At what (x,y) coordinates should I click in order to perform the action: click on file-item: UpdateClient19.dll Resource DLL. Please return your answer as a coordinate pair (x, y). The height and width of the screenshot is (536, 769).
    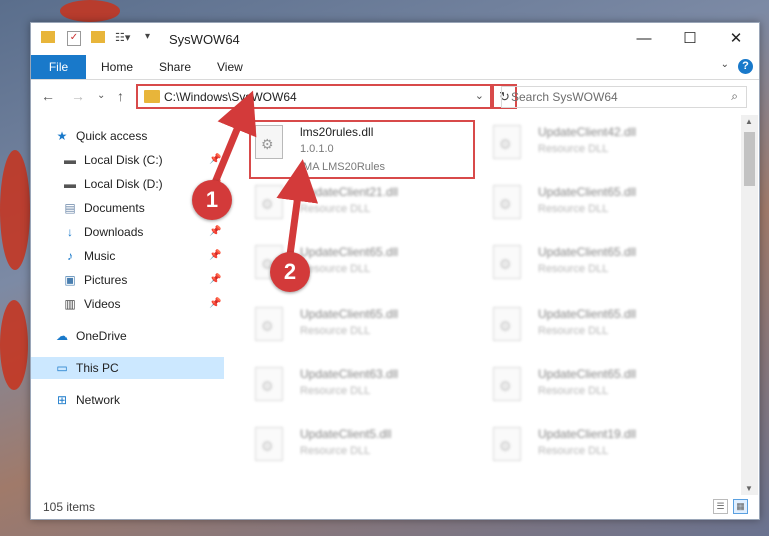
    Looking at the image, I should click on (601, 453).